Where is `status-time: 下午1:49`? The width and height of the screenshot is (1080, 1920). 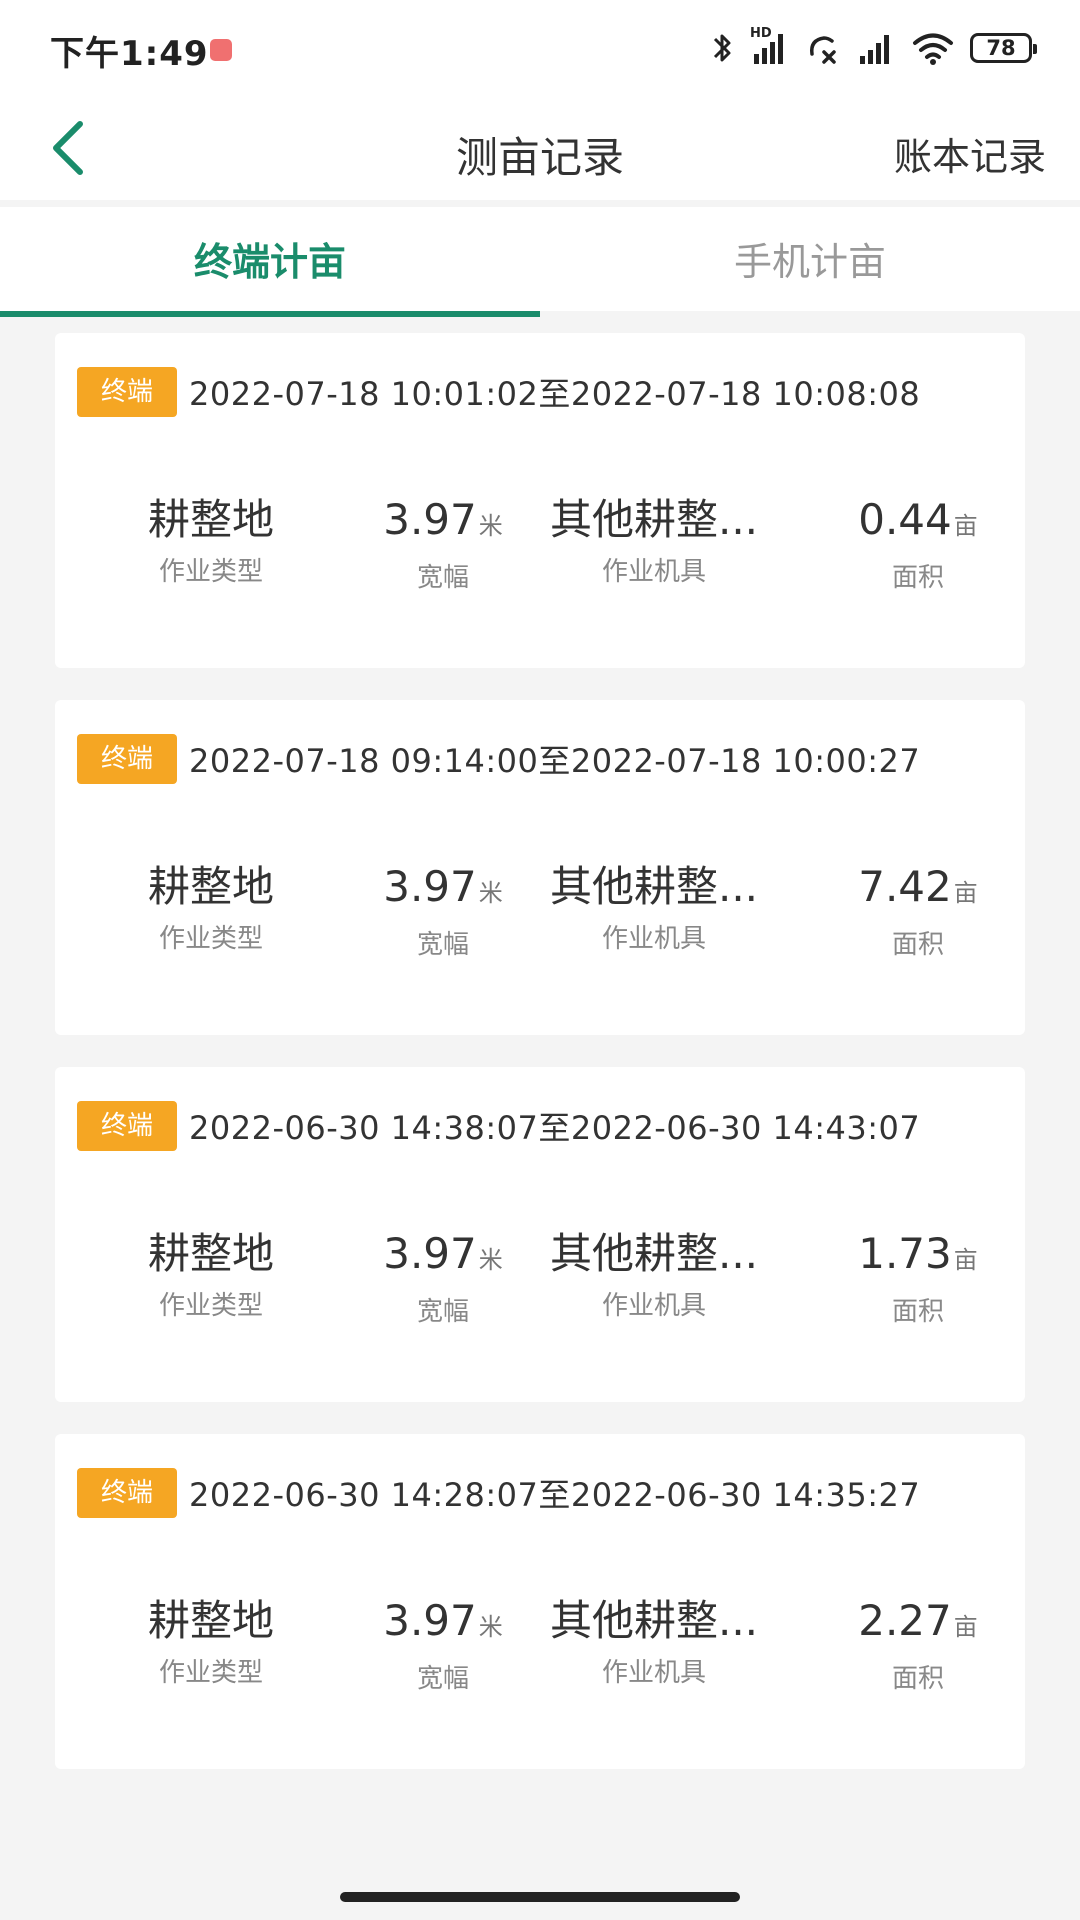
status-time: 下午1:49 is located at coordinates (129, 54).